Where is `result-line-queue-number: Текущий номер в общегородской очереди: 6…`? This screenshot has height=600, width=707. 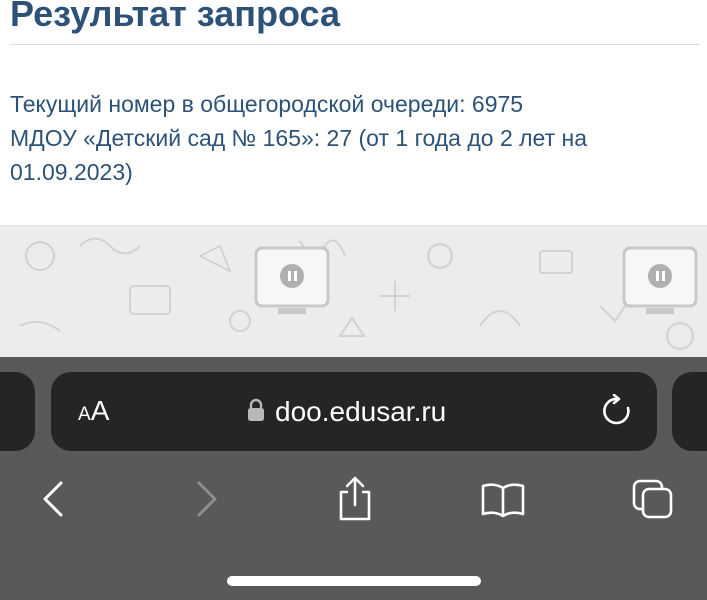 result-line-queue-number: Текущий номер в общегородской очереди: 6… is located at coordinates (267, 104).